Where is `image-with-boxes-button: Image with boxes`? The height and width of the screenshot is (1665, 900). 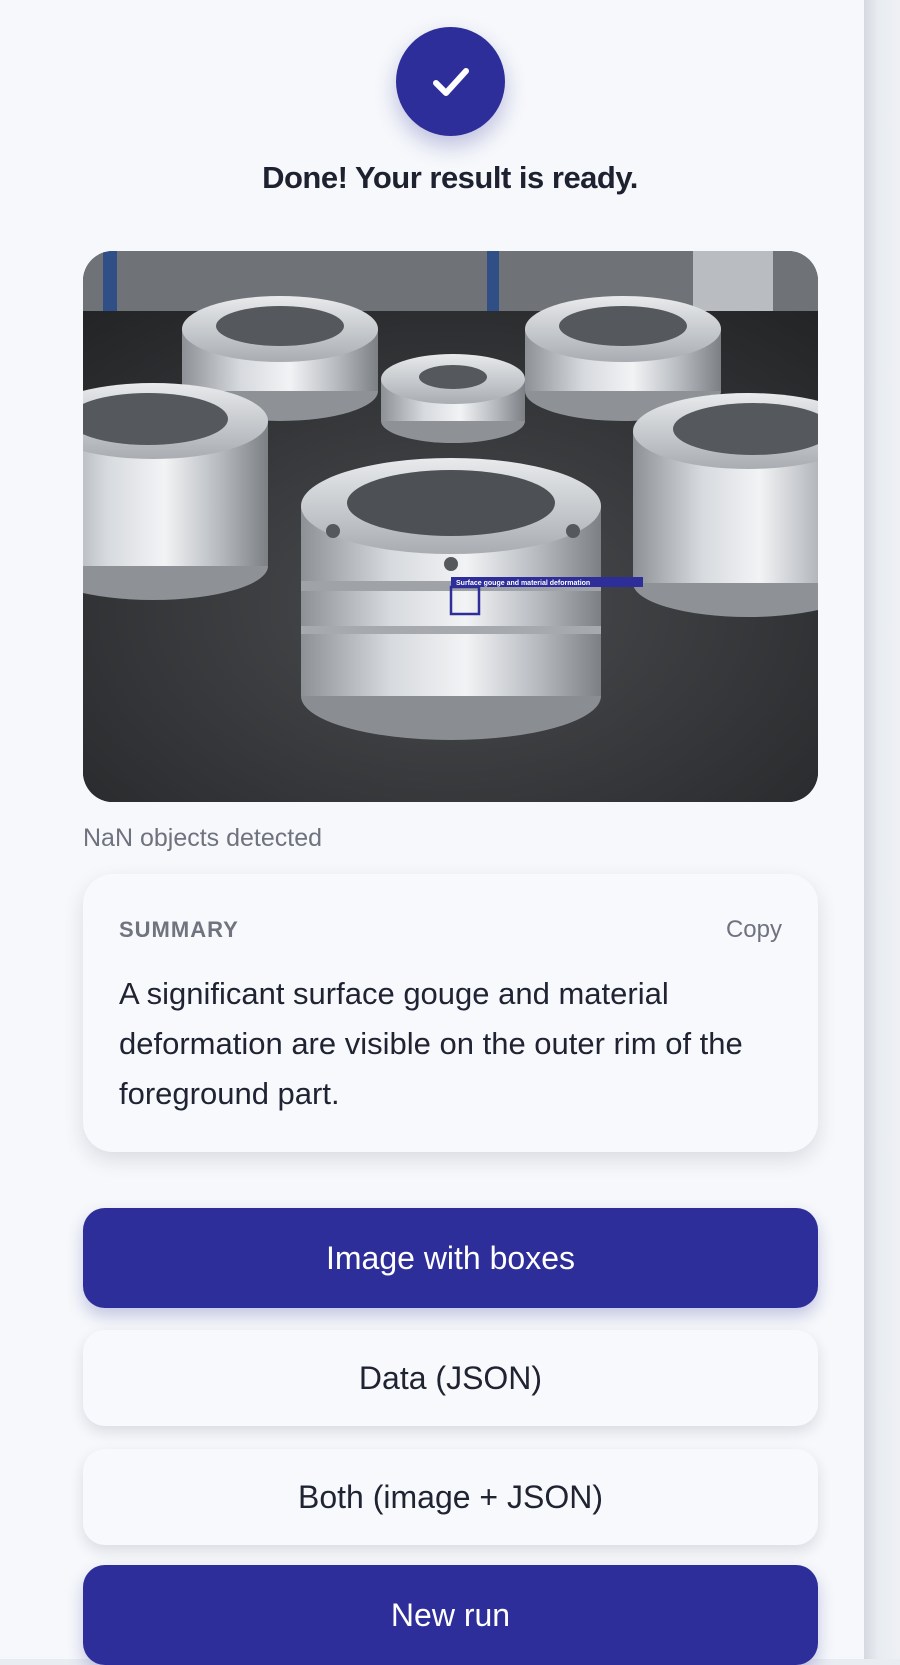
image-with-boxes-button: Image with boxes is located at coordinates (450, 1258).